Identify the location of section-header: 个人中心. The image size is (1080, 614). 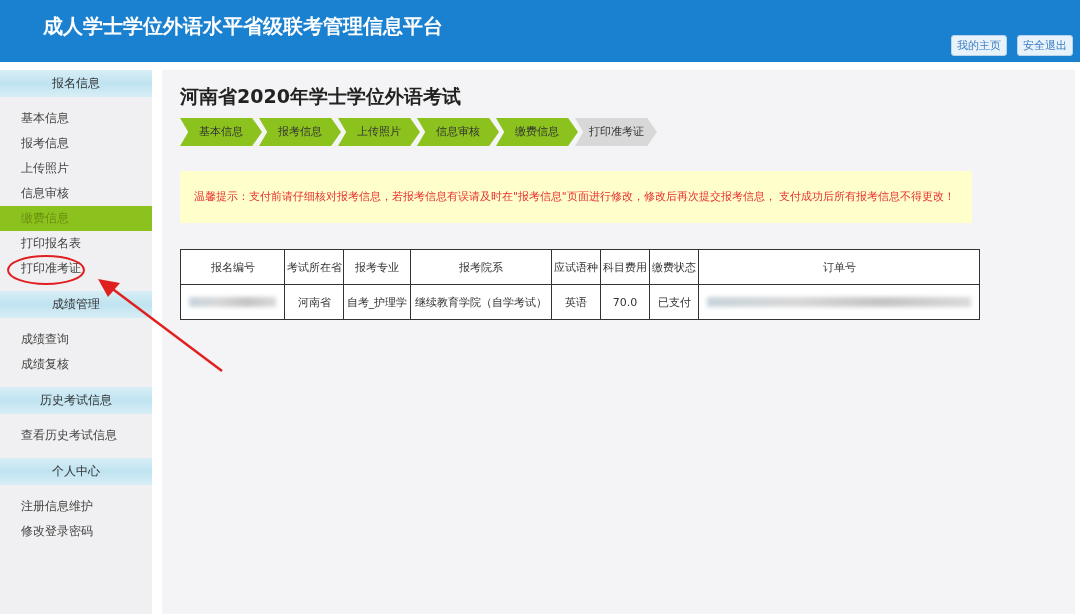
(76, 471).